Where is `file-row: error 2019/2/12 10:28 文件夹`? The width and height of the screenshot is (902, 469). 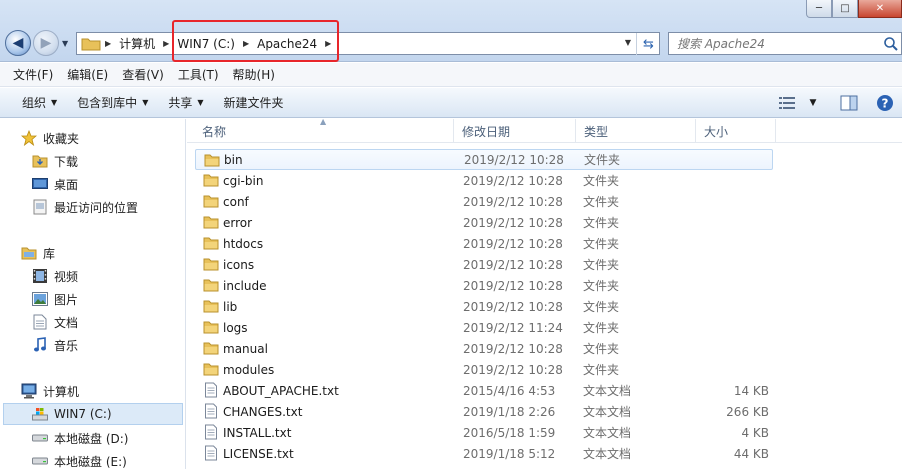
file-row: error 2019/2/12 10:28 文件夹 is located at coordinates (484, 222).